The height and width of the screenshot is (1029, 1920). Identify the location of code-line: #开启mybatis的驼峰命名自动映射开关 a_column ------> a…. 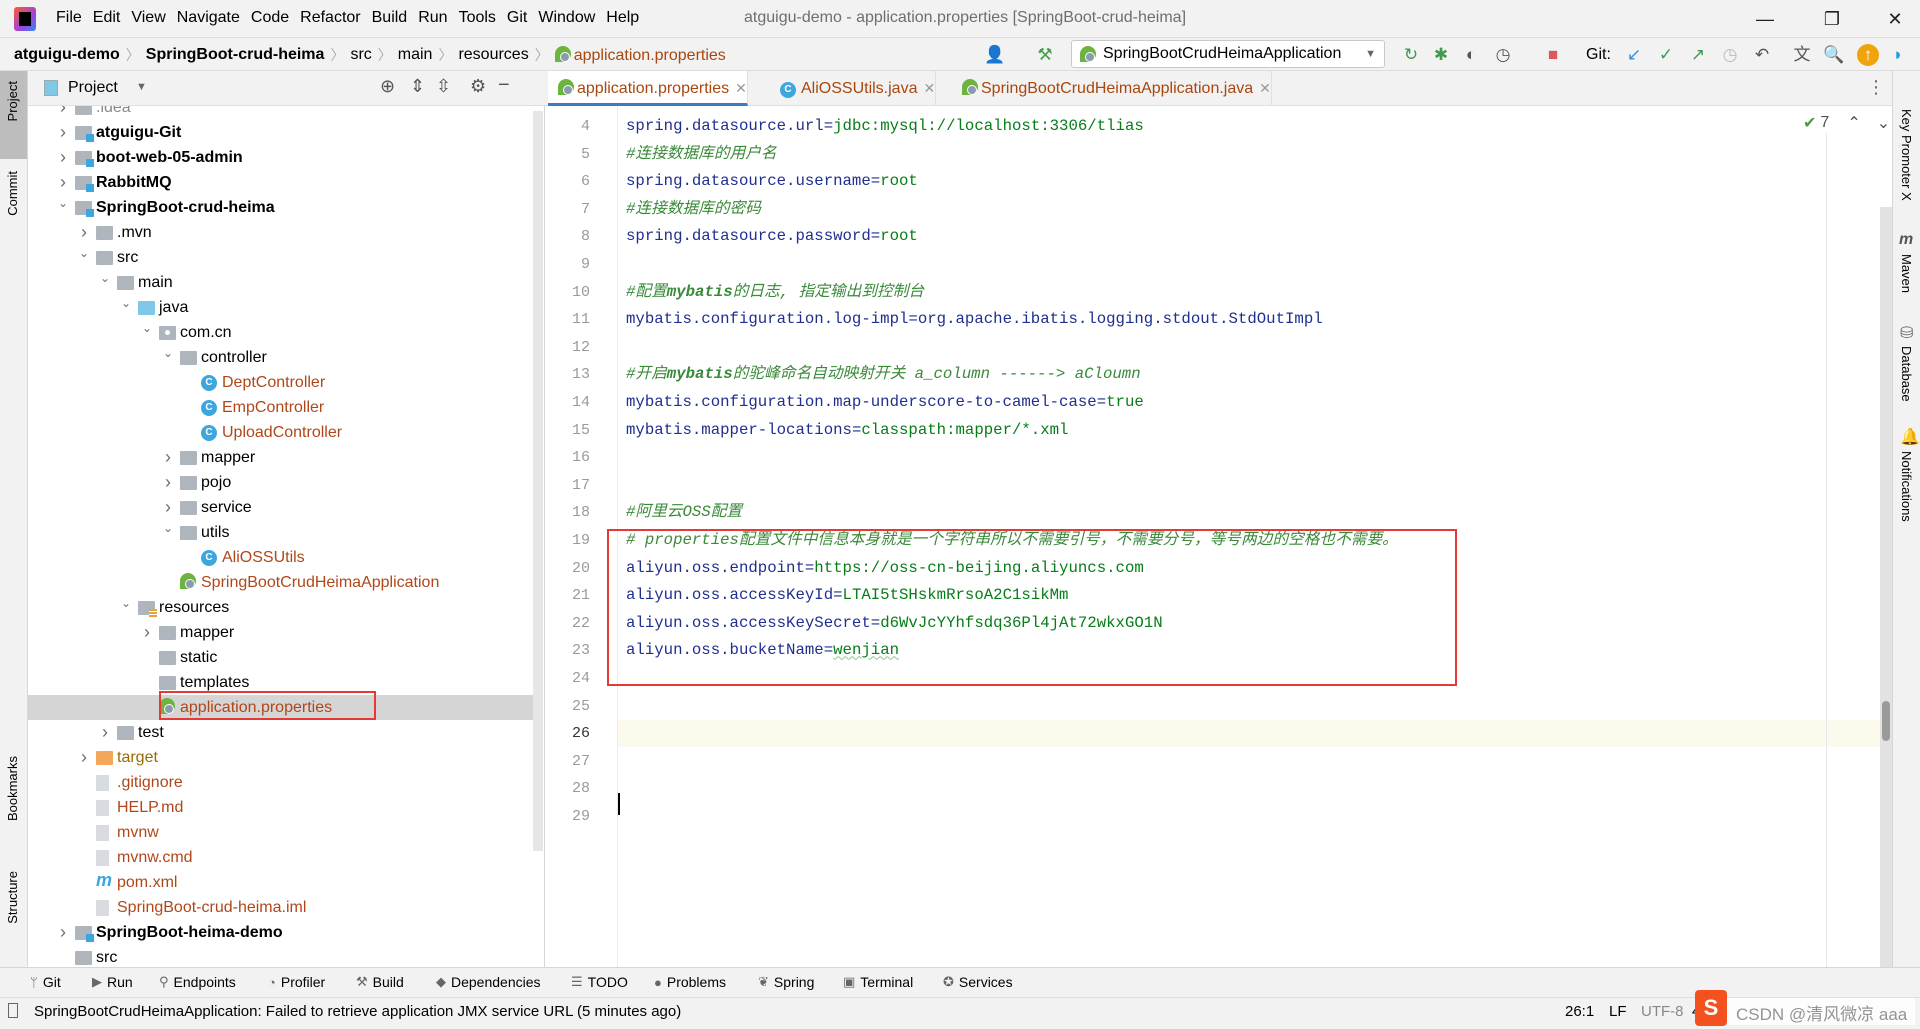
(1249, 374).